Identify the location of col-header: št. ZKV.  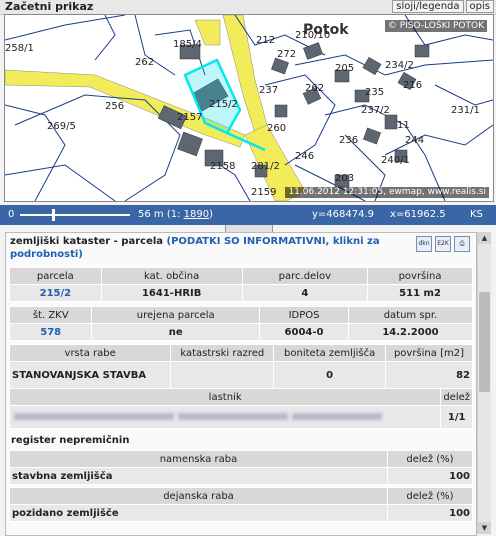
(50, 315).